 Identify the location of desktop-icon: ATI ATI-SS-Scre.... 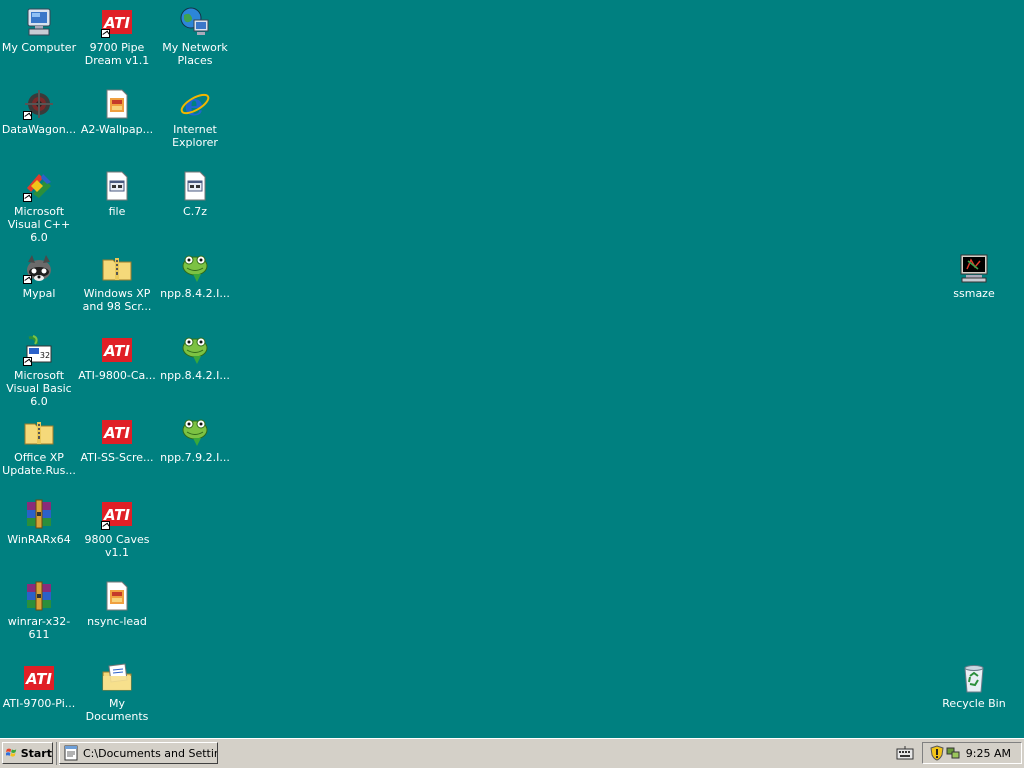
(117, 439).